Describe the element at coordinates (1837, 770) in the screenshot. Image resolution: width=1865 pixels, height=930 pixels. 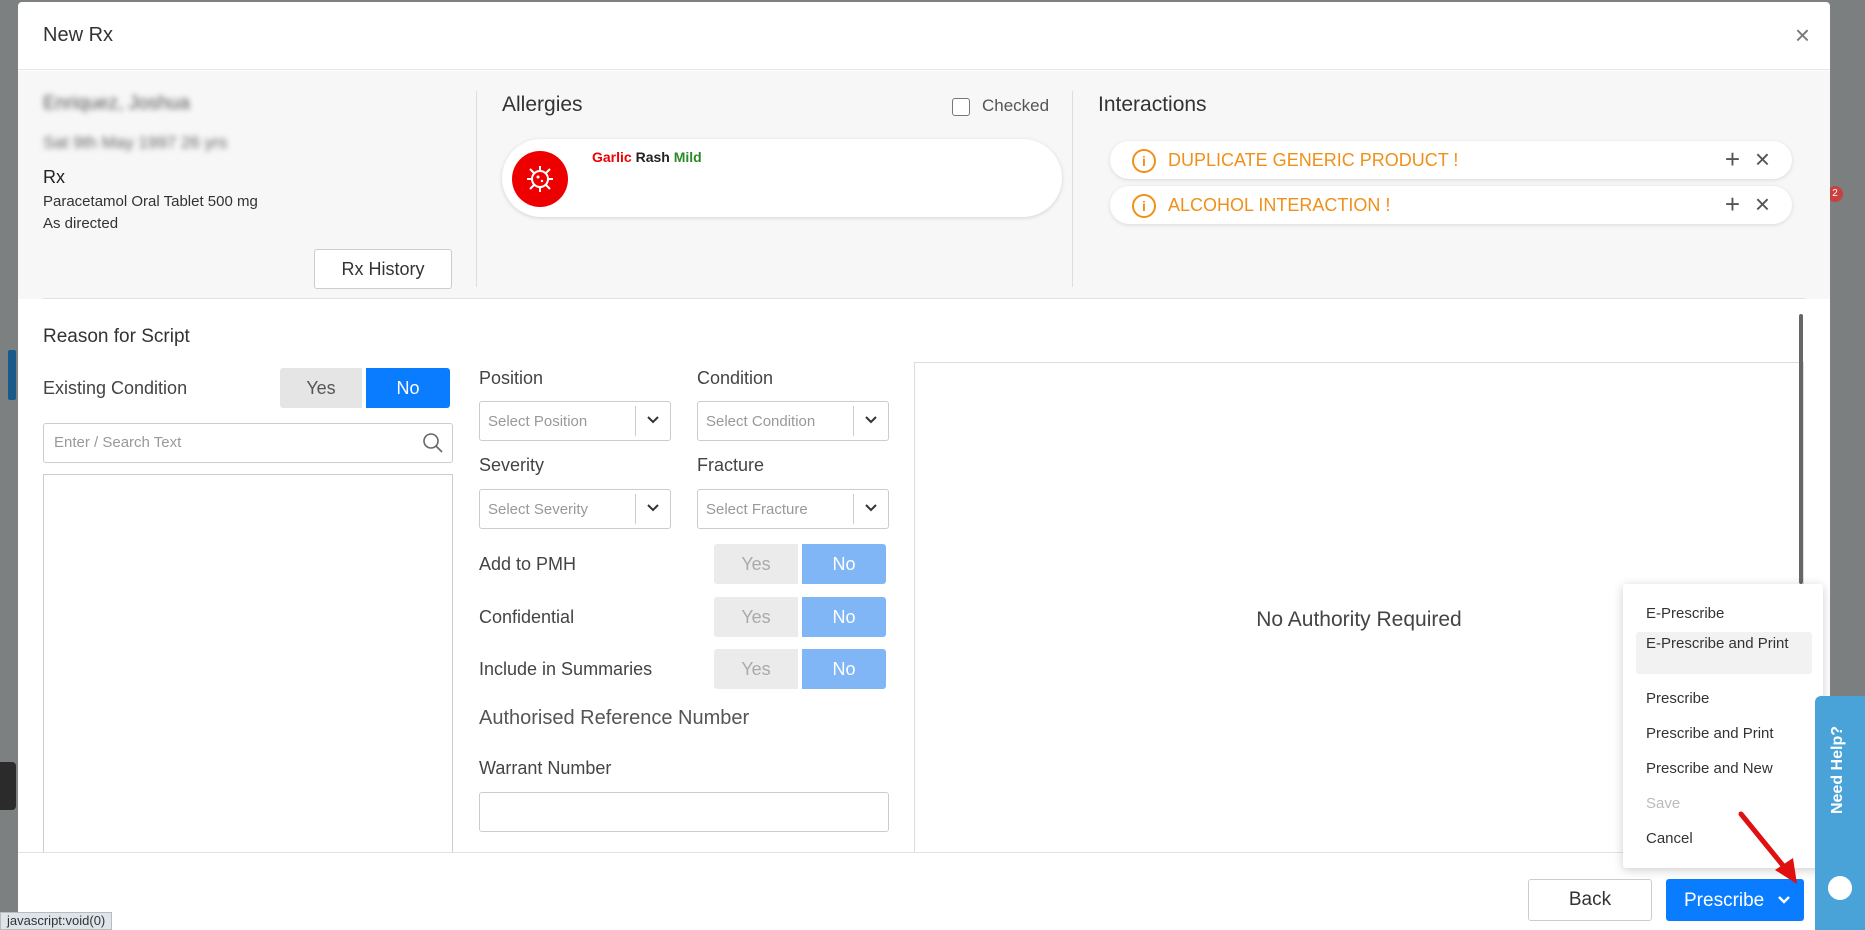
I see `need-help-label: Need Help?` at that location.